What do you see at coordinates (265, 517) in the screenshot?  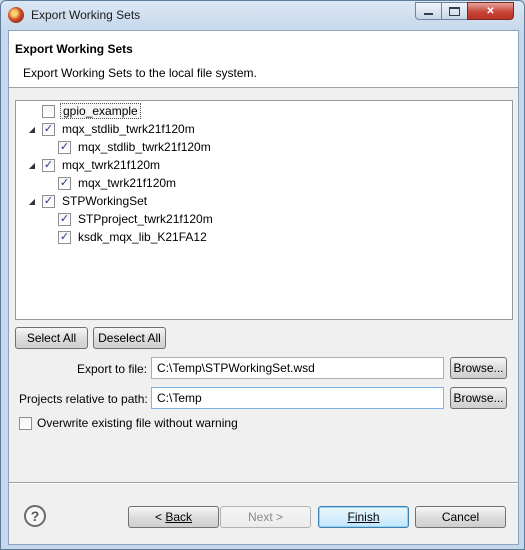 I see `next-button: Next >` at bounding box center [265, 517].